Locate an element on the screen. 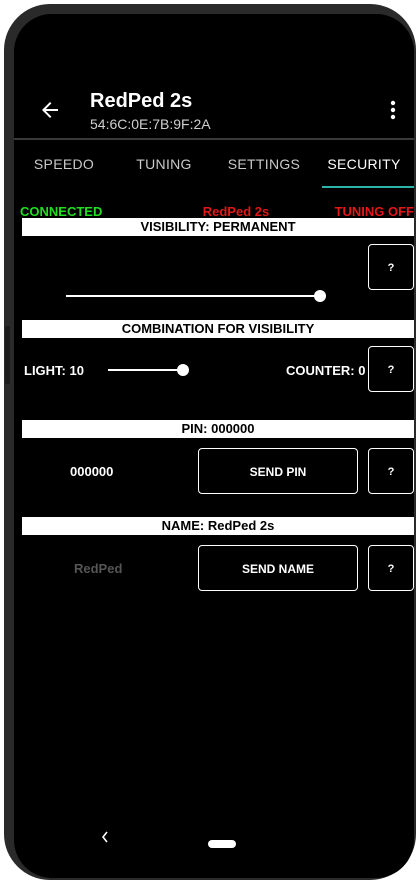  nav-back-icon is located at coordinates (105, 837).